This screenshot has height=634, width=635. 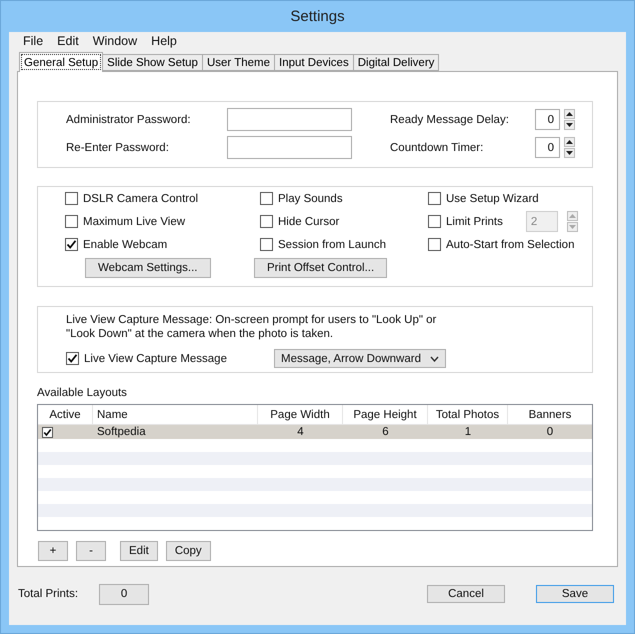 I want to click on checkbox-label: Hide Cursor, so click(x=309, y=222).